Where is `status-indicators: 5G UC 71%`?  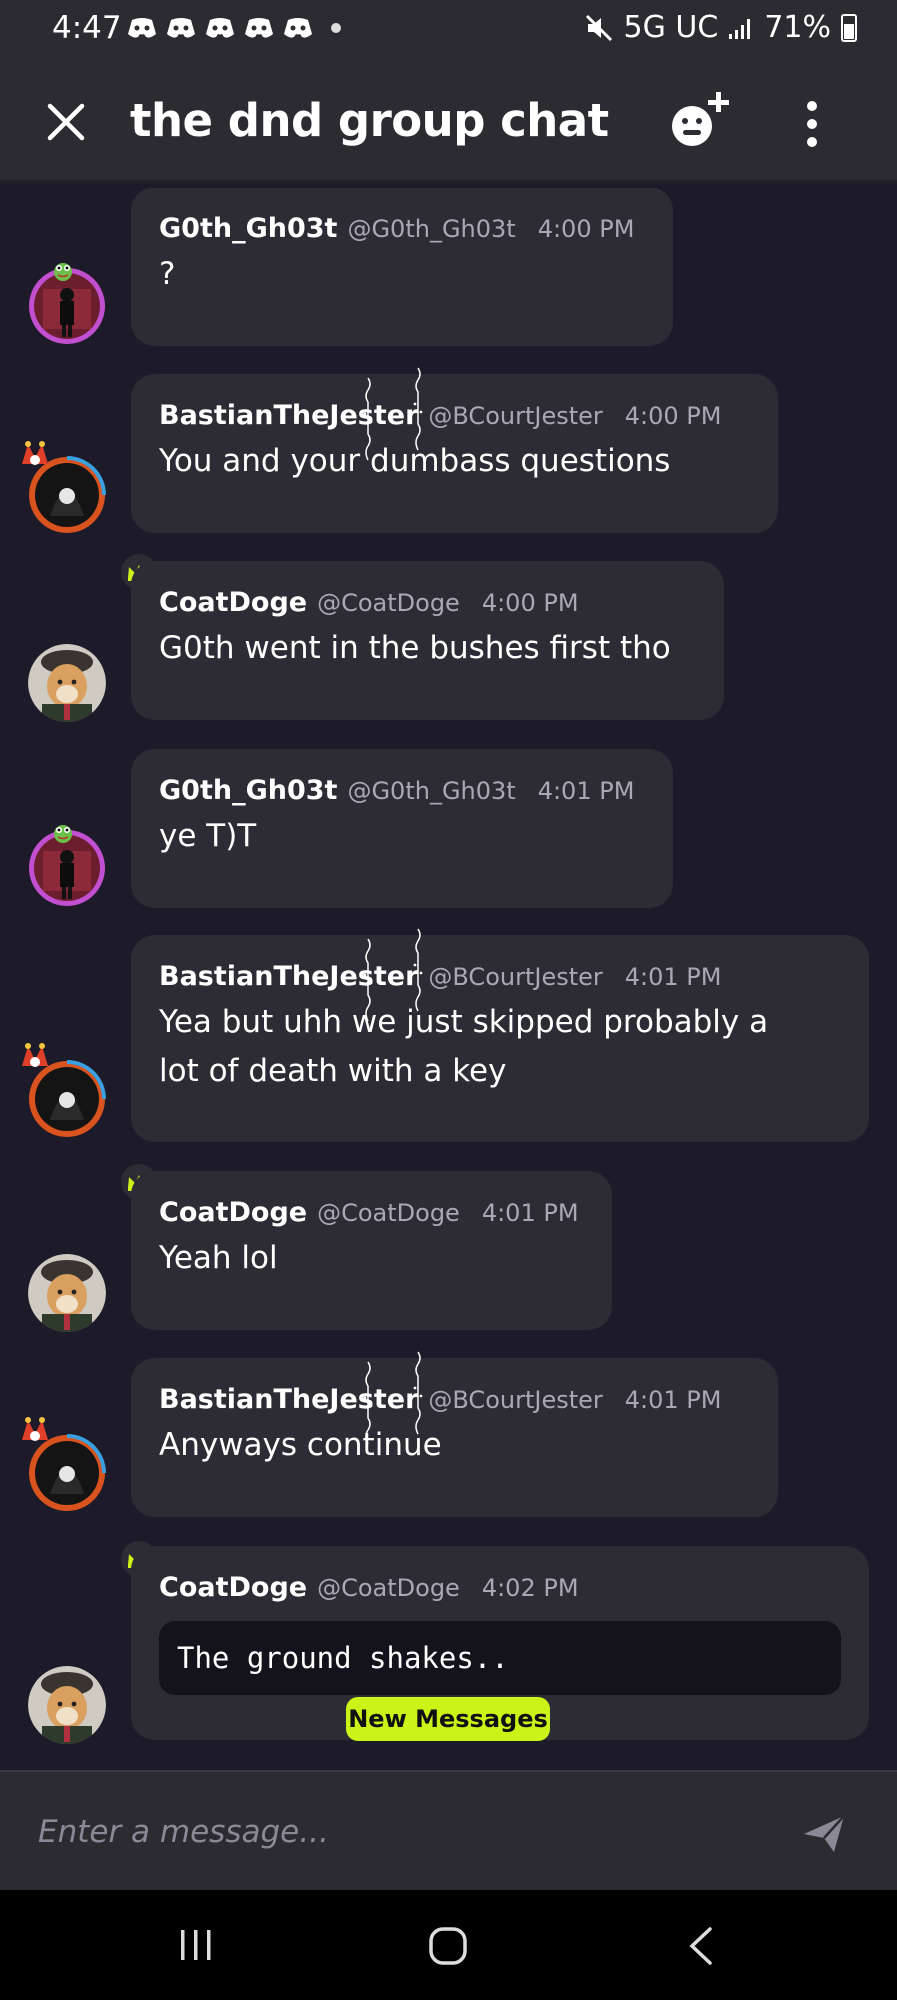 status-indicators: 5G UC 71% is located at coordinates (720, 27).